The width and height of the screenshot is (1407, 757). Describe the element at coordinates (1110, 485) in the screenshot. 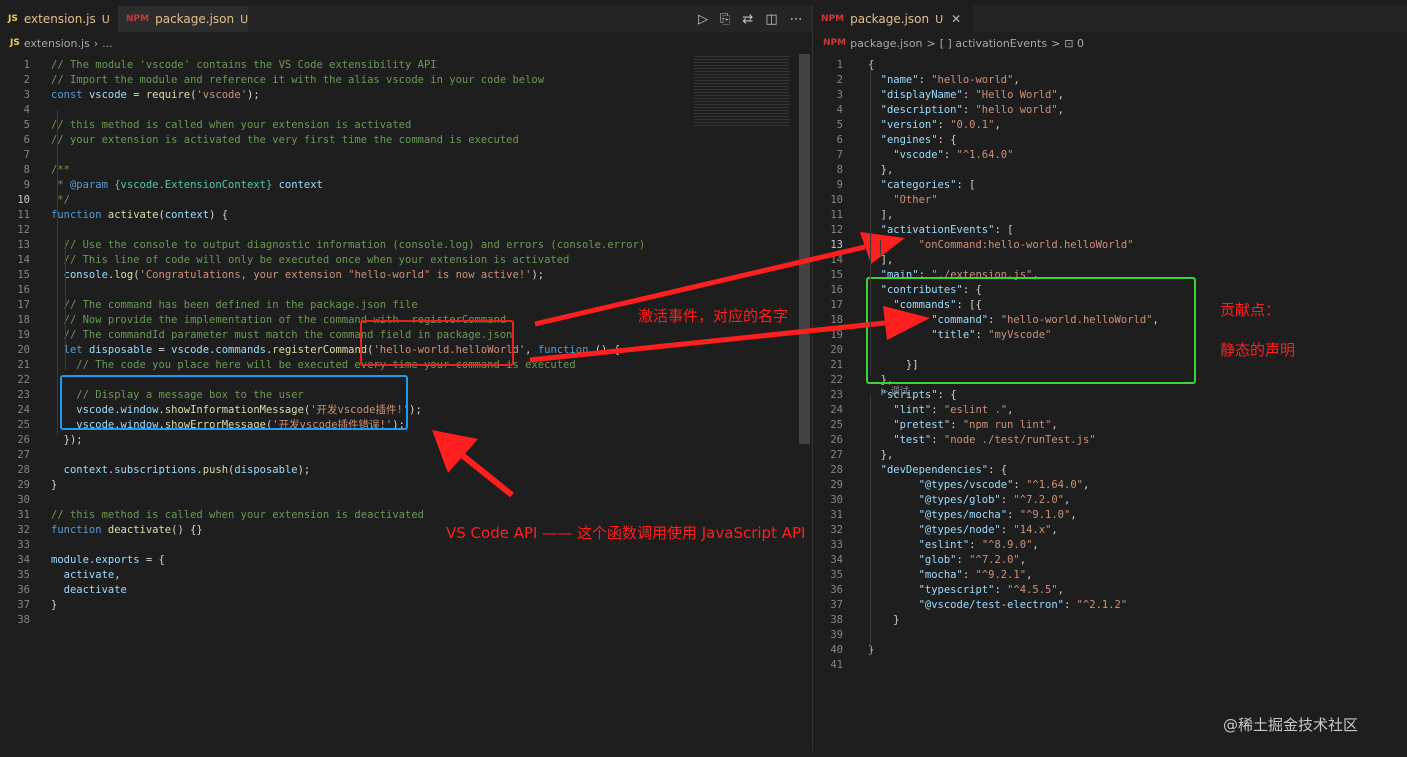

I see `code-line: 29 "@types/vscode": "^1.64.0",` at that location.